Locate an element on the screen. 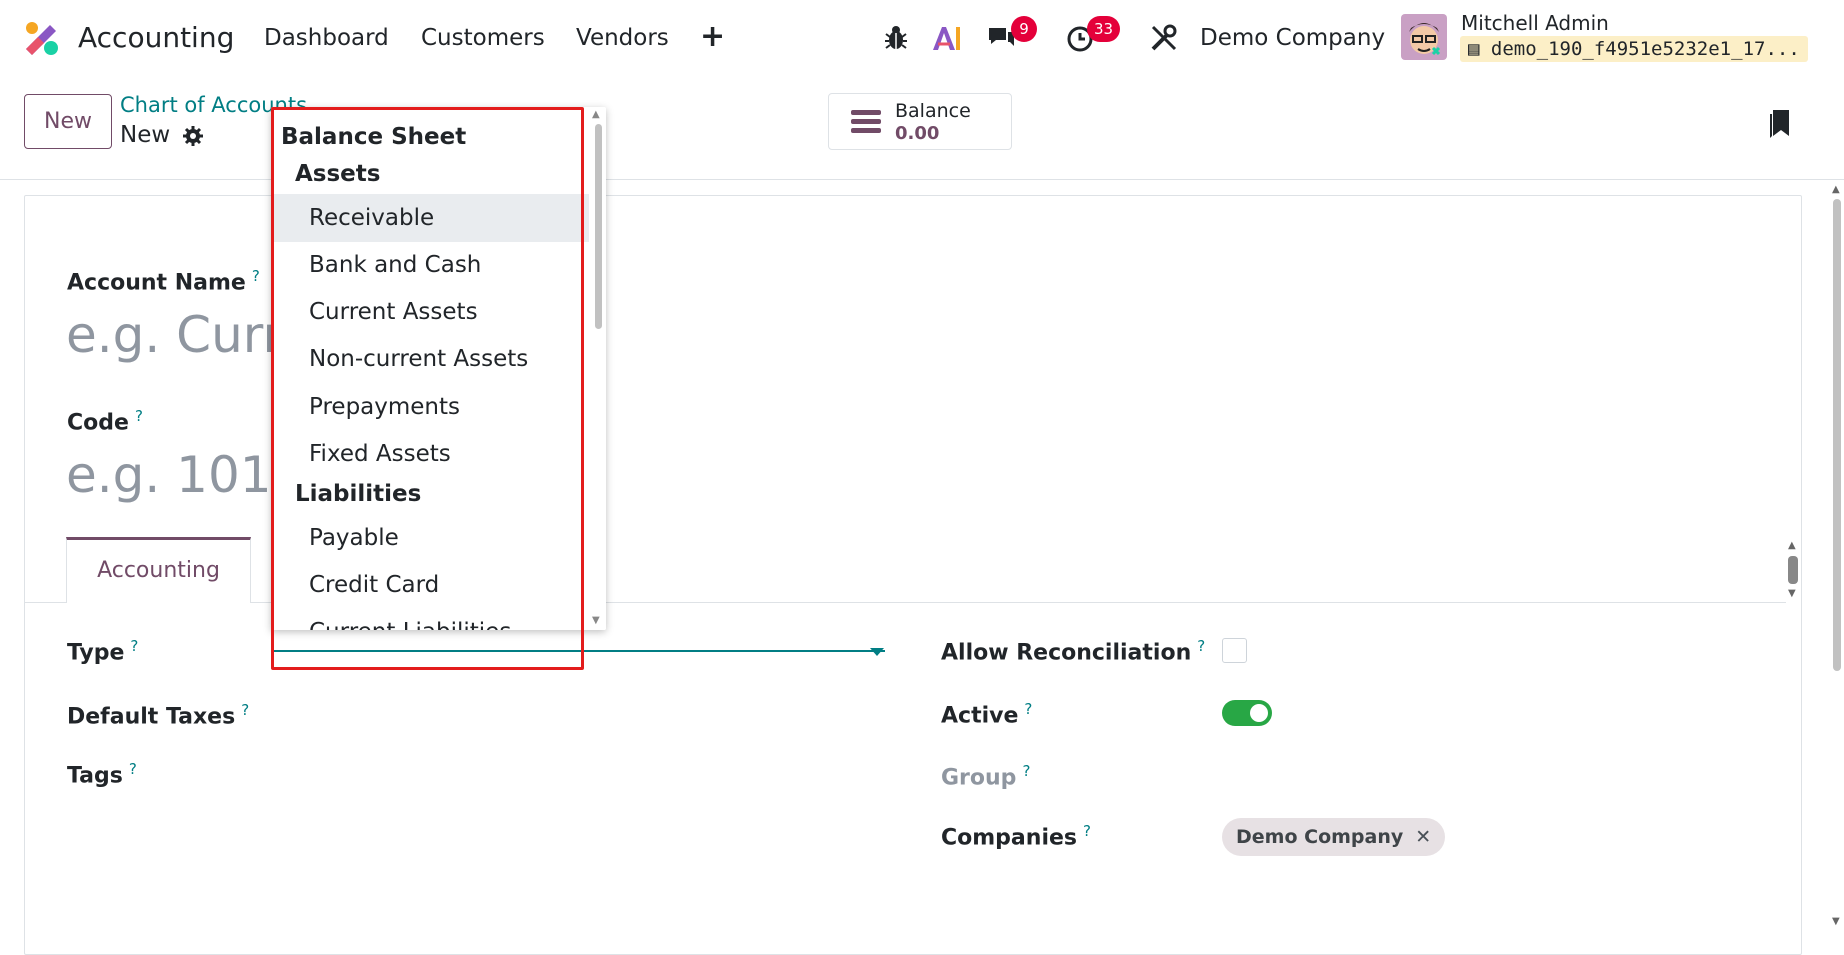  group-liabilities: Liabilities is located at coordinates (358, 494).